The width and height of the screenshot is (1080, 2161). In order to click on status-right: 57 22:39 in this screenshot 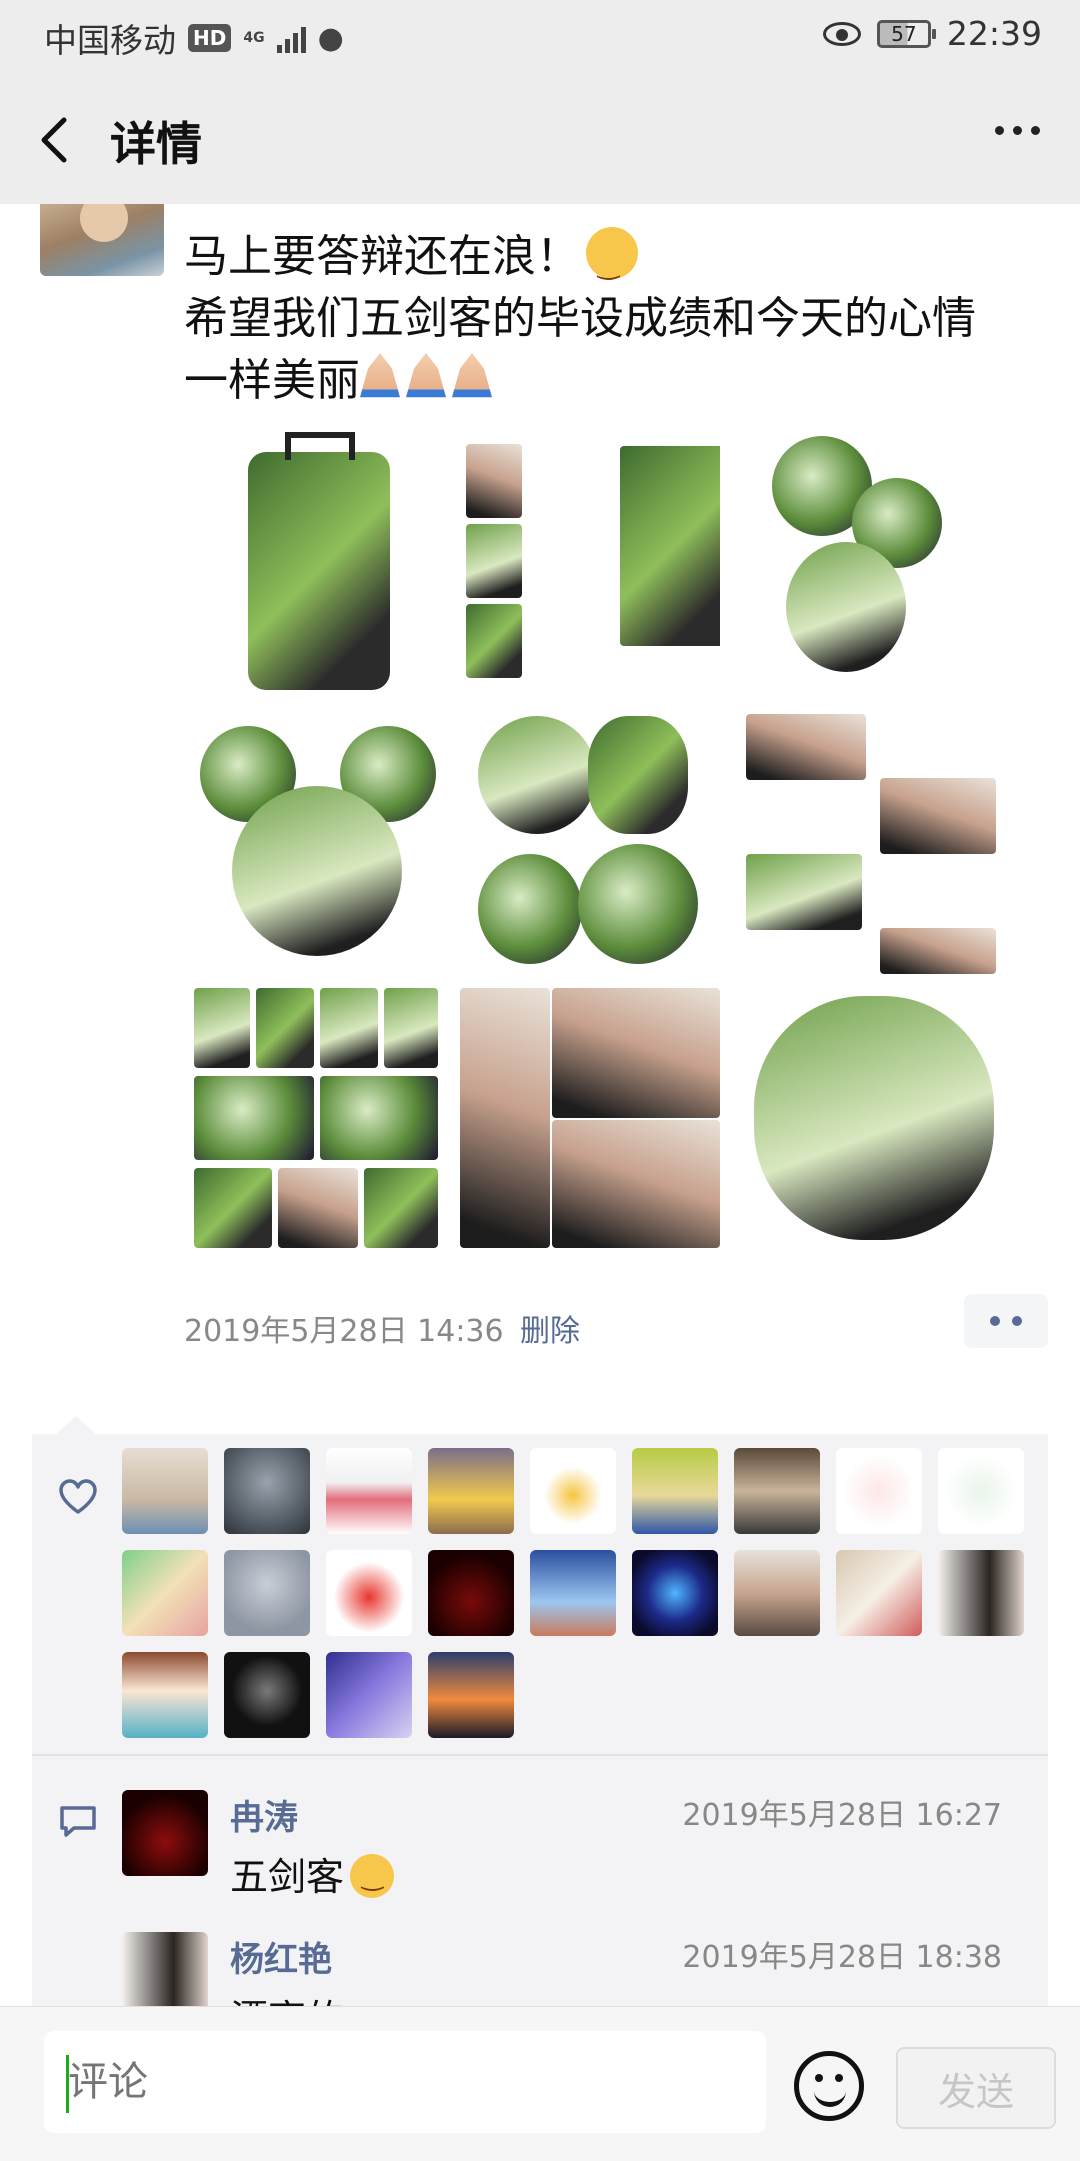, I will do `click(932, 33)`.